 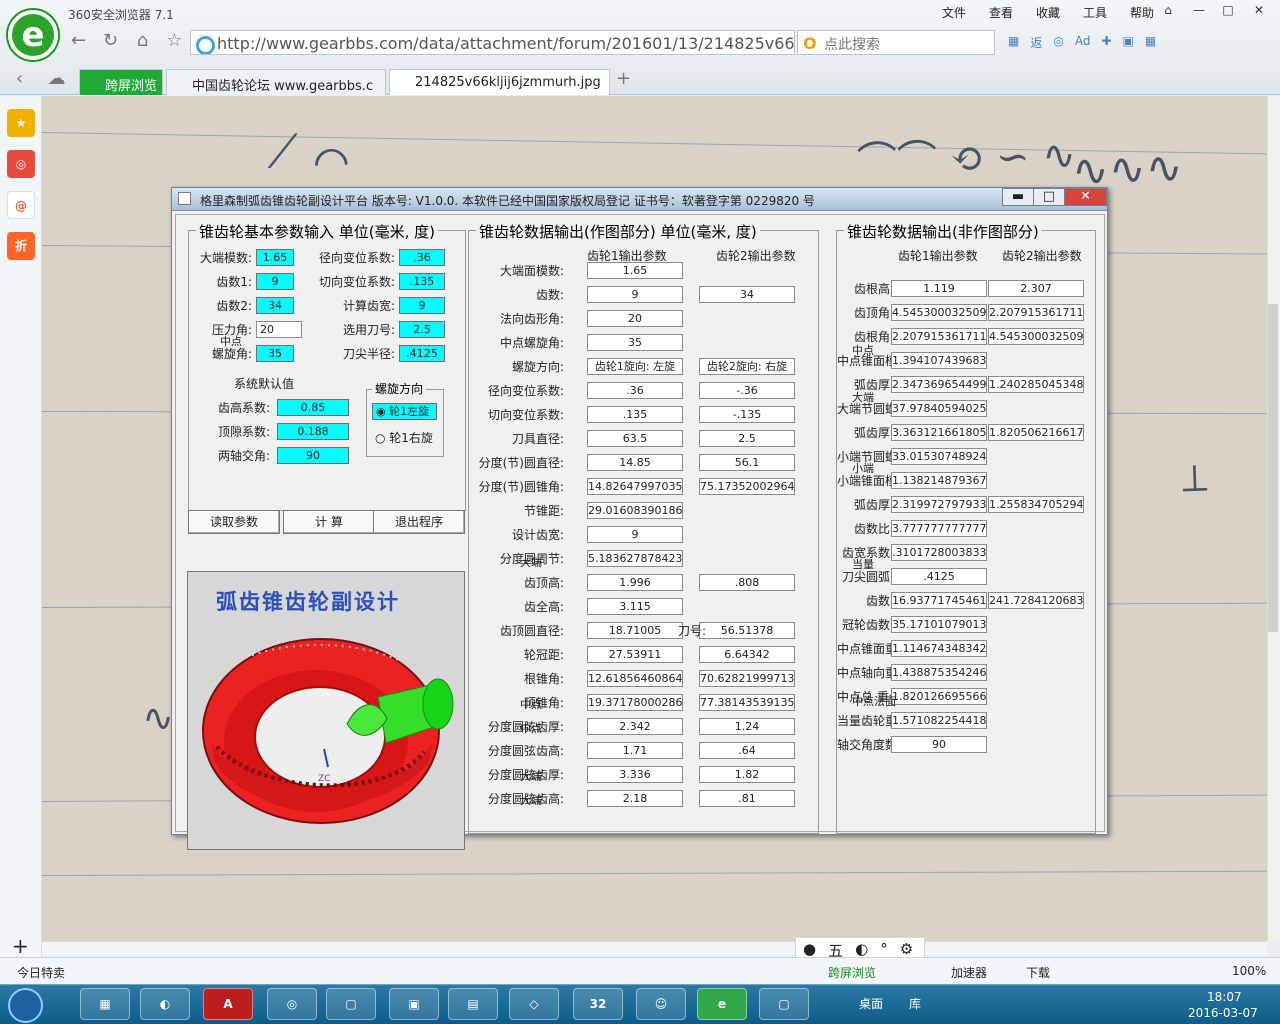 I want to click on calculate-button: 计 算, so click(x=329, y=522).